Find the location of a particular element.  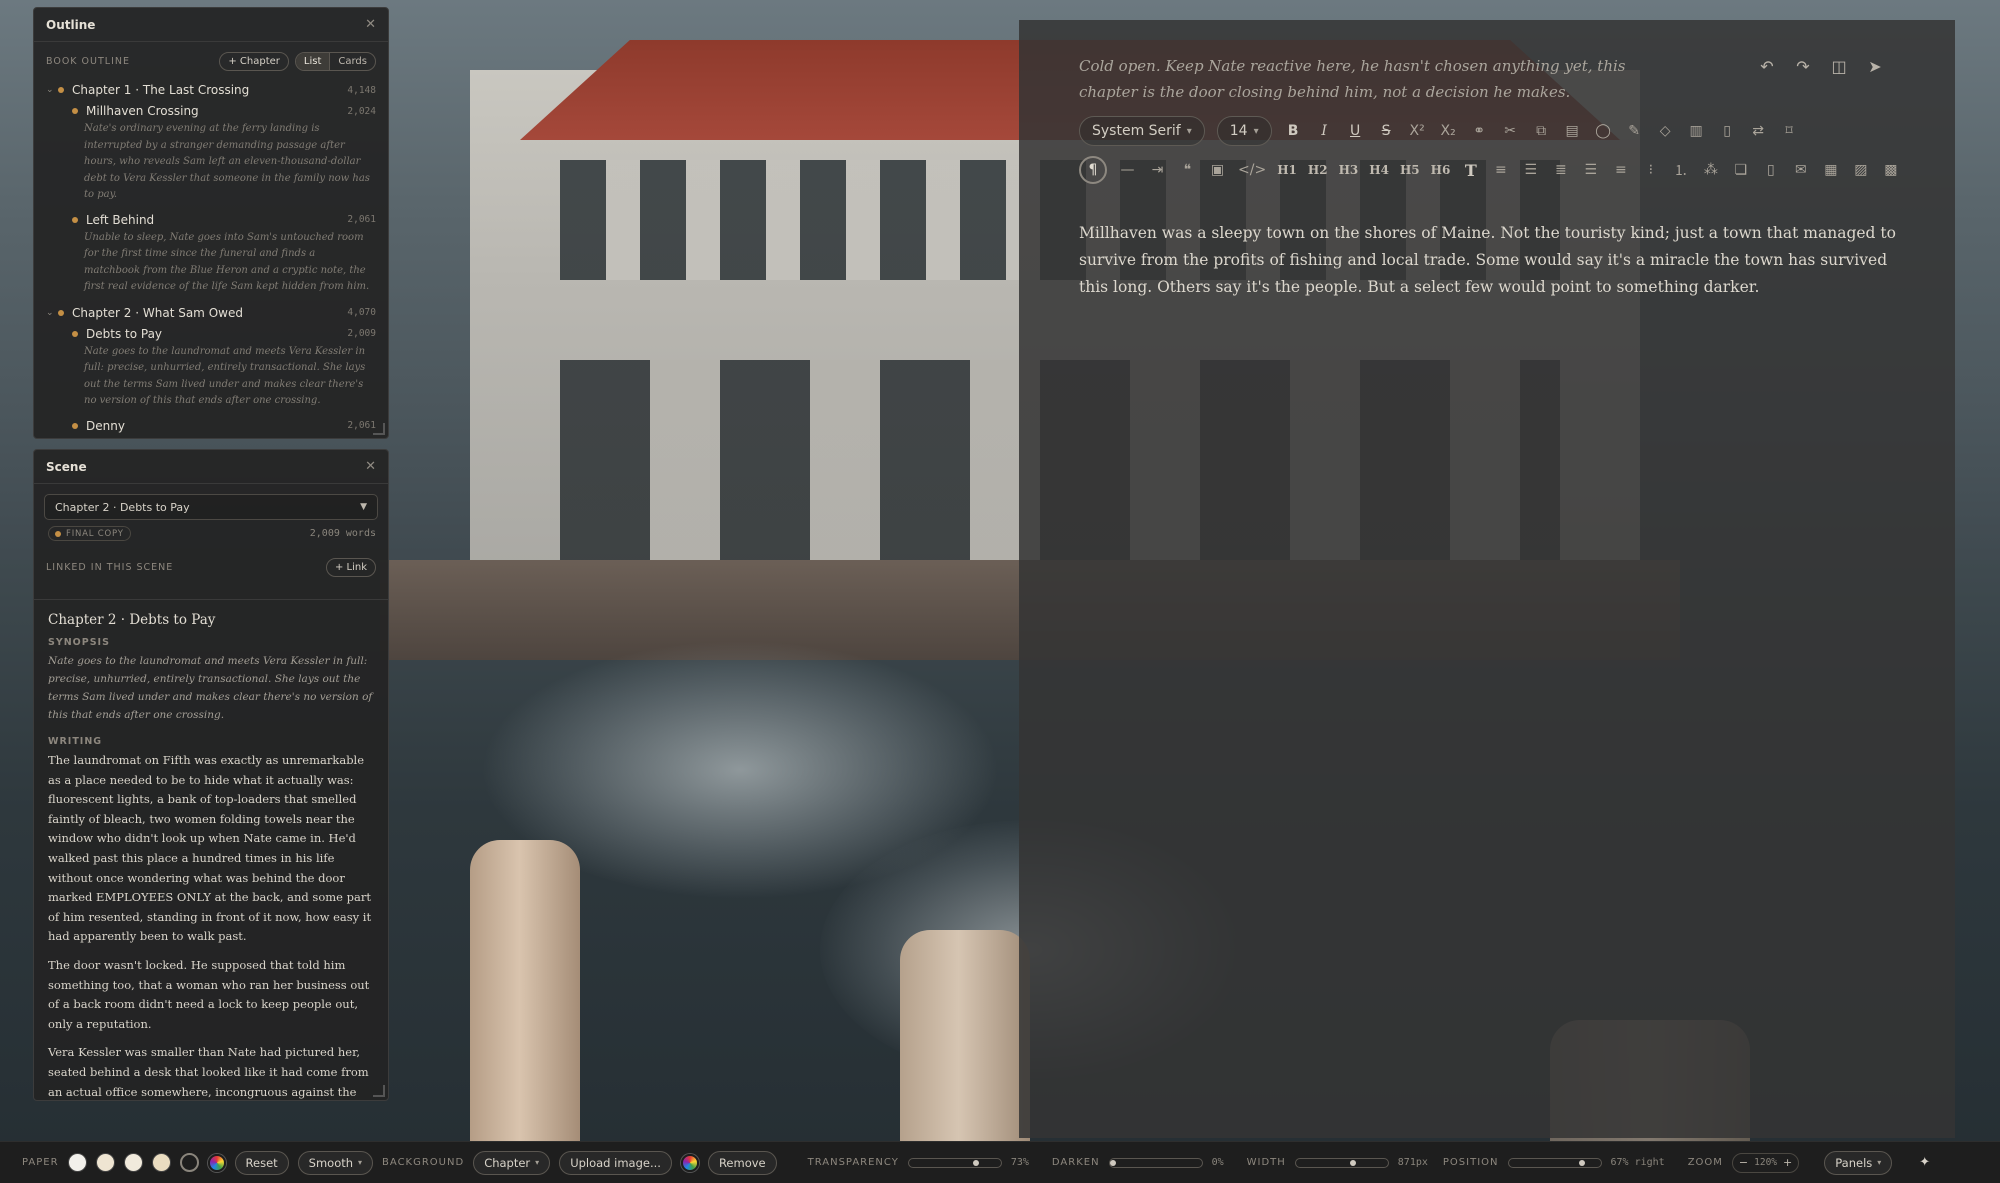

position-slider is located at coordinates (1554, 1162).